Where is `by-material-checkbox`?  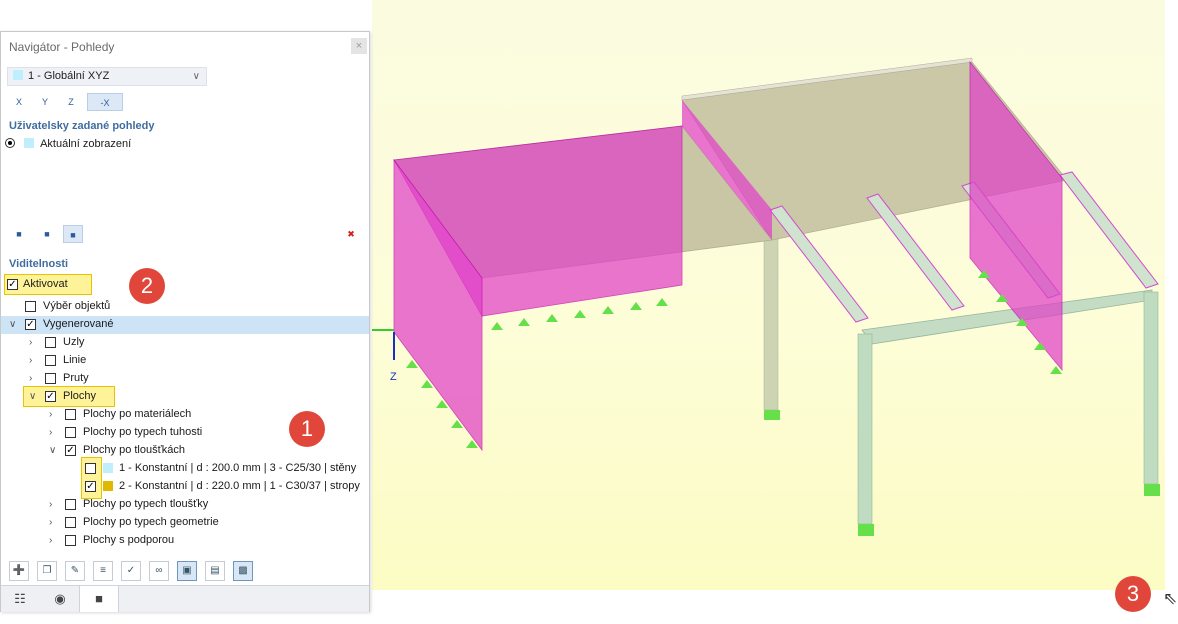 by-material-checkbox is located at coordinates (70, 414).